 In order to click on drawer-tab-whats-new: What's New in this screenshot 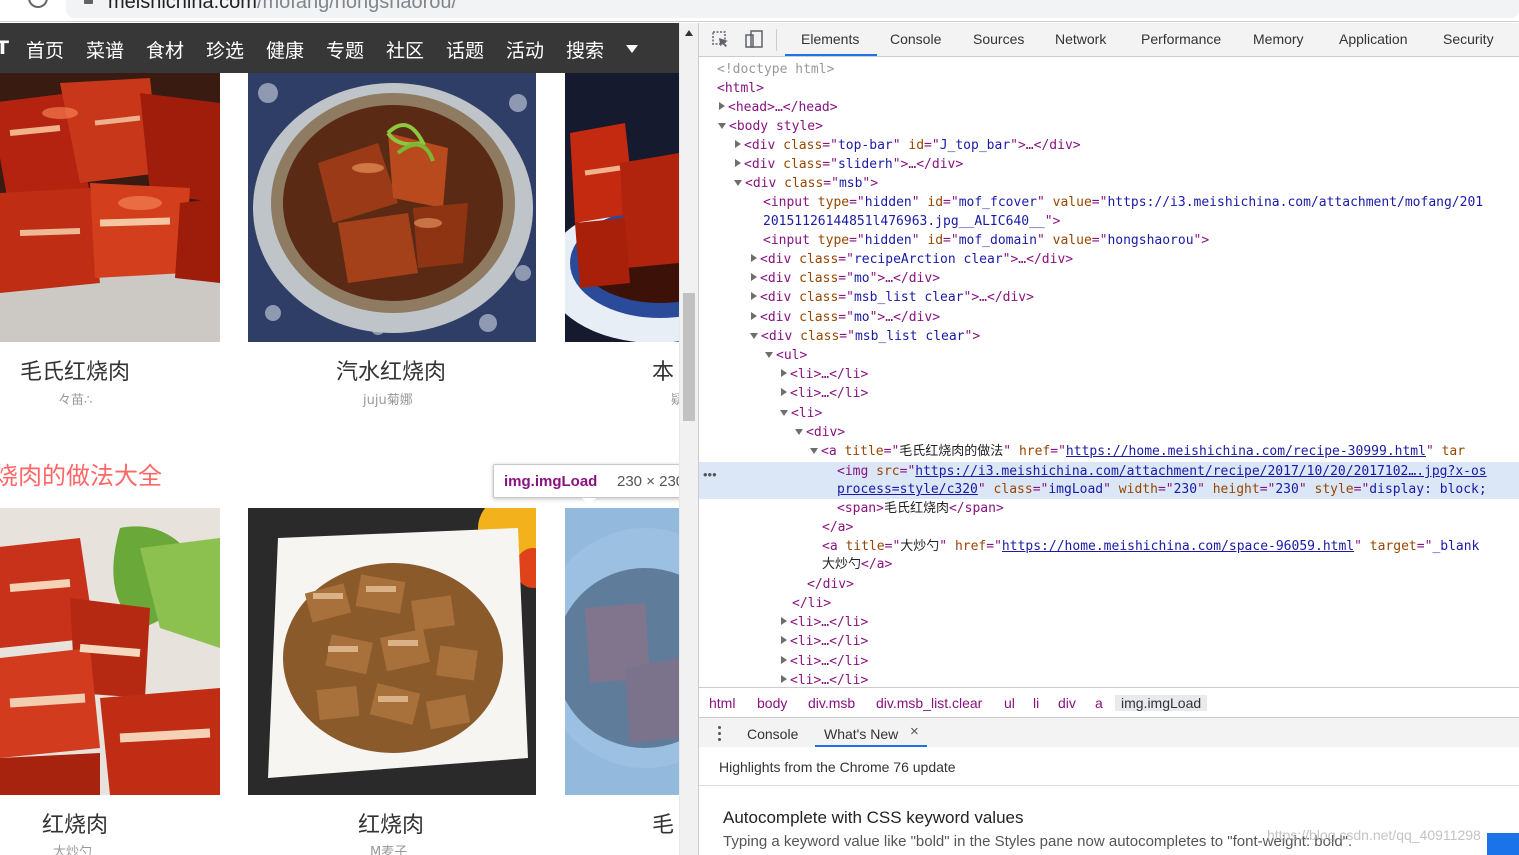, I will do `click(861, 734)`.